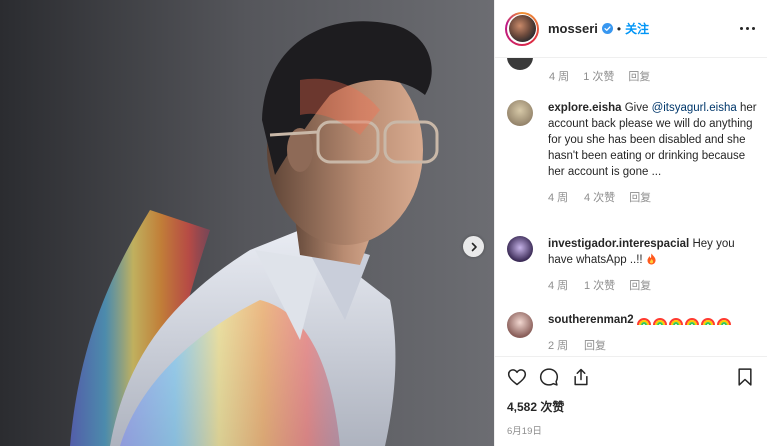  Describe the element at coordinates (549, 377) in the screenshot. I see `comment-icon` at that location.